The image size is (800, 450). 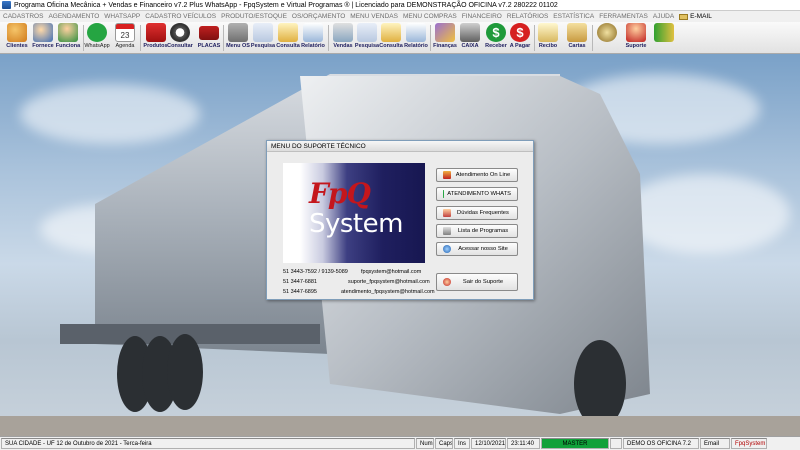 What do you see at coordinates (470, 38) in the screenshot?
I see `caixa-button: CAIXA` at bounding box center [470, 38].